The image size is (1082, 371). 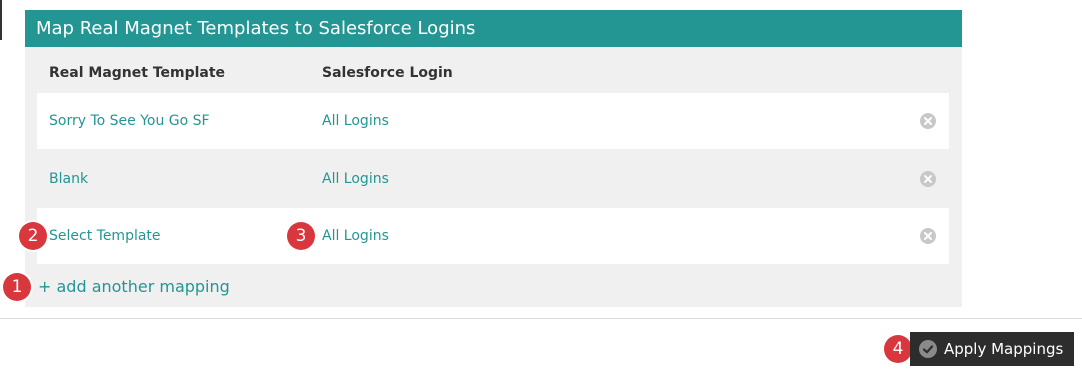 I want to click on window-edge, so click(x=1, y=20).